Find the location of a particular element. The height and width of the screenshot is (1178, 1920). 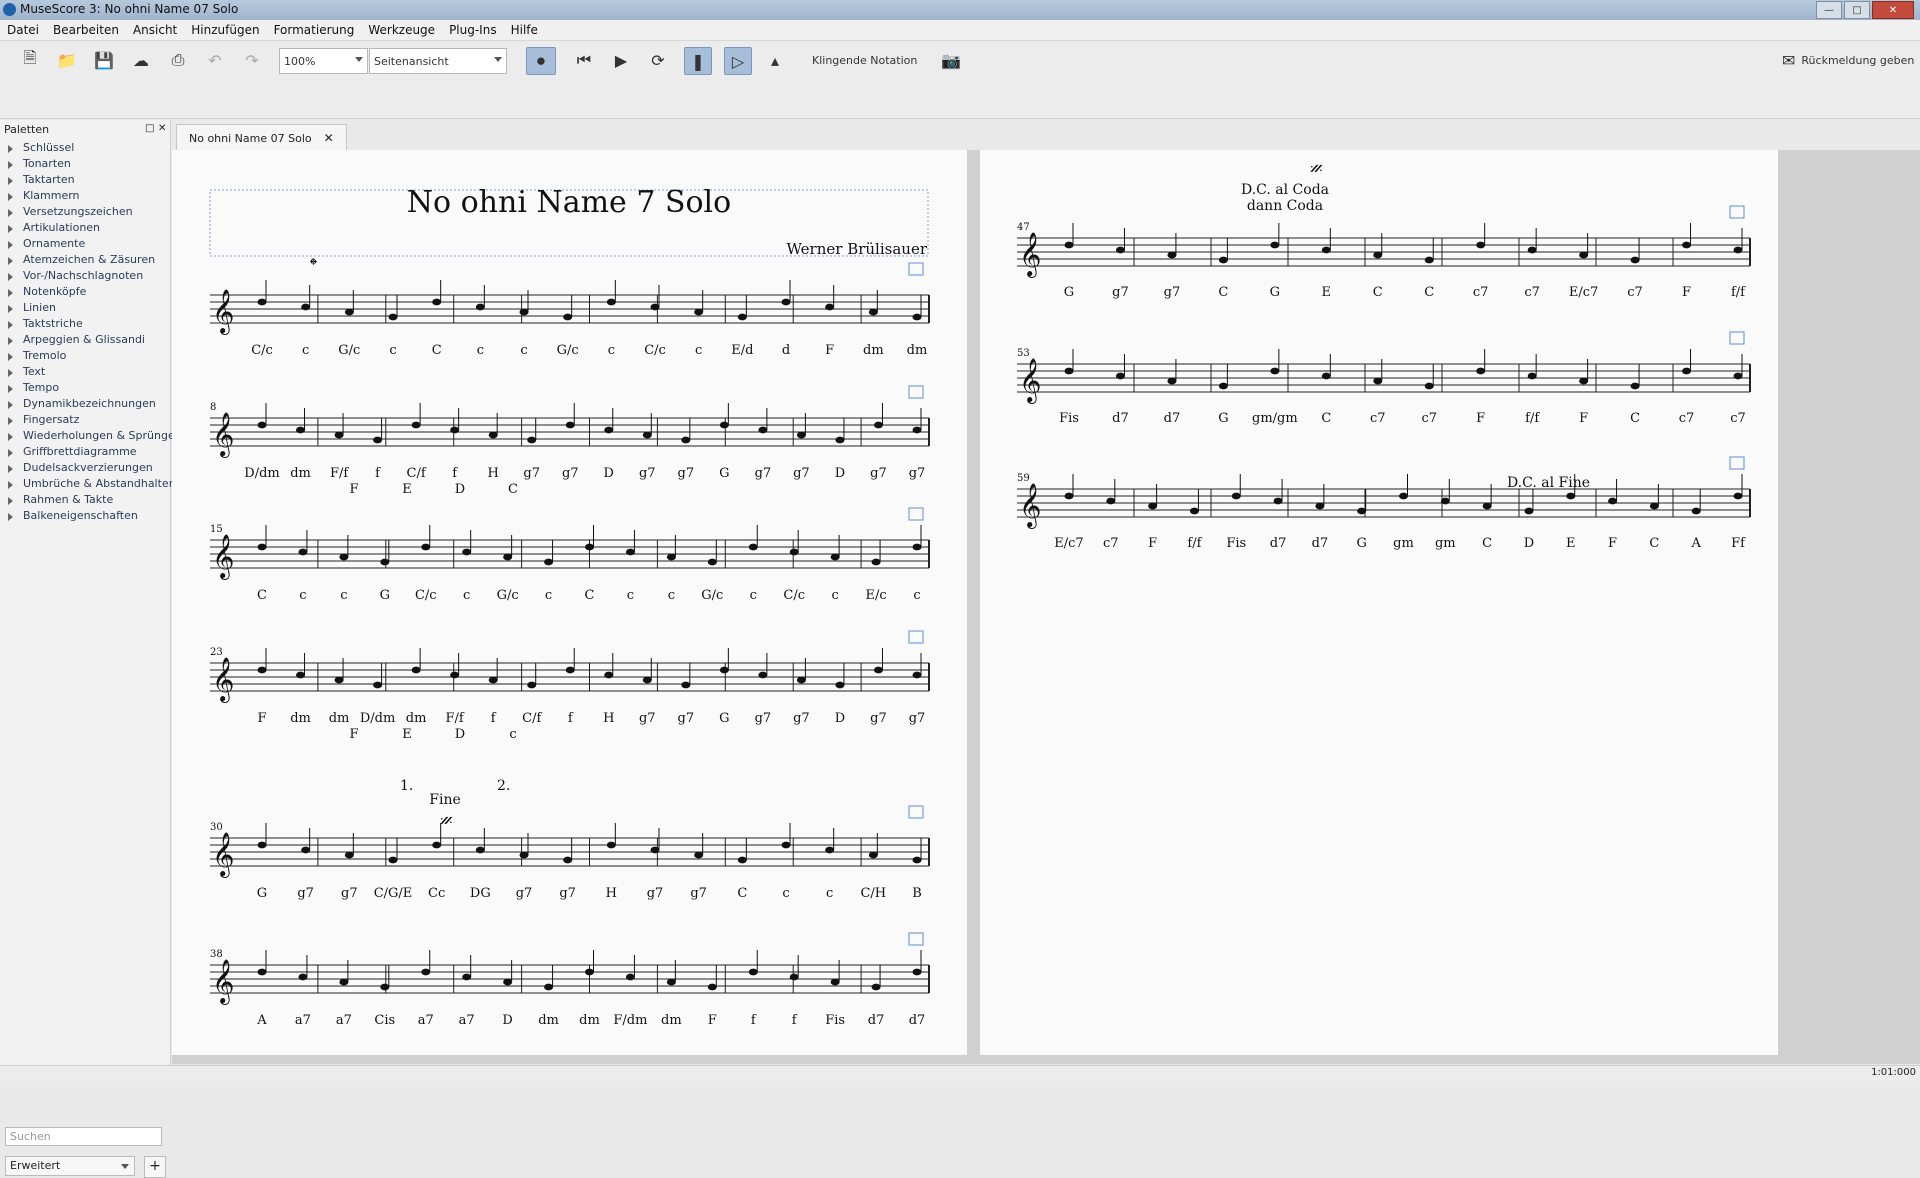

chord-symbol: gm/gm is located at coordinates (1275, 418).